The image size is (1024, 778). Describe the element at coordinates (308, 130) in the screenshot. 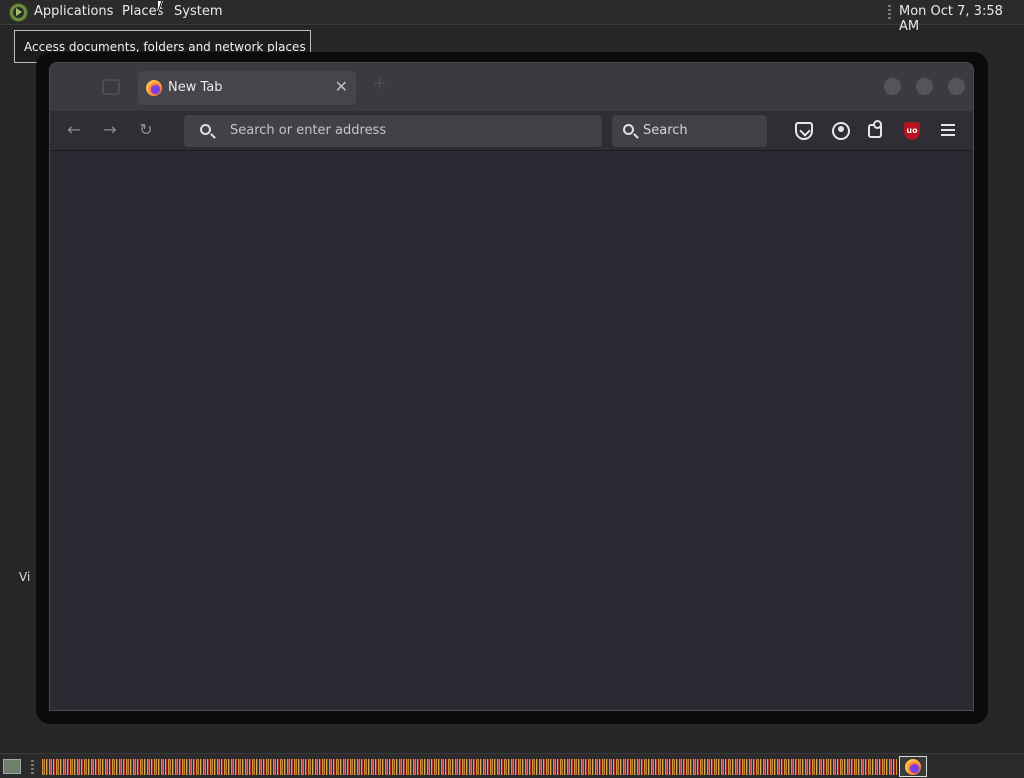

I see `address-bar-placeholder: Search or enter address` at that location.